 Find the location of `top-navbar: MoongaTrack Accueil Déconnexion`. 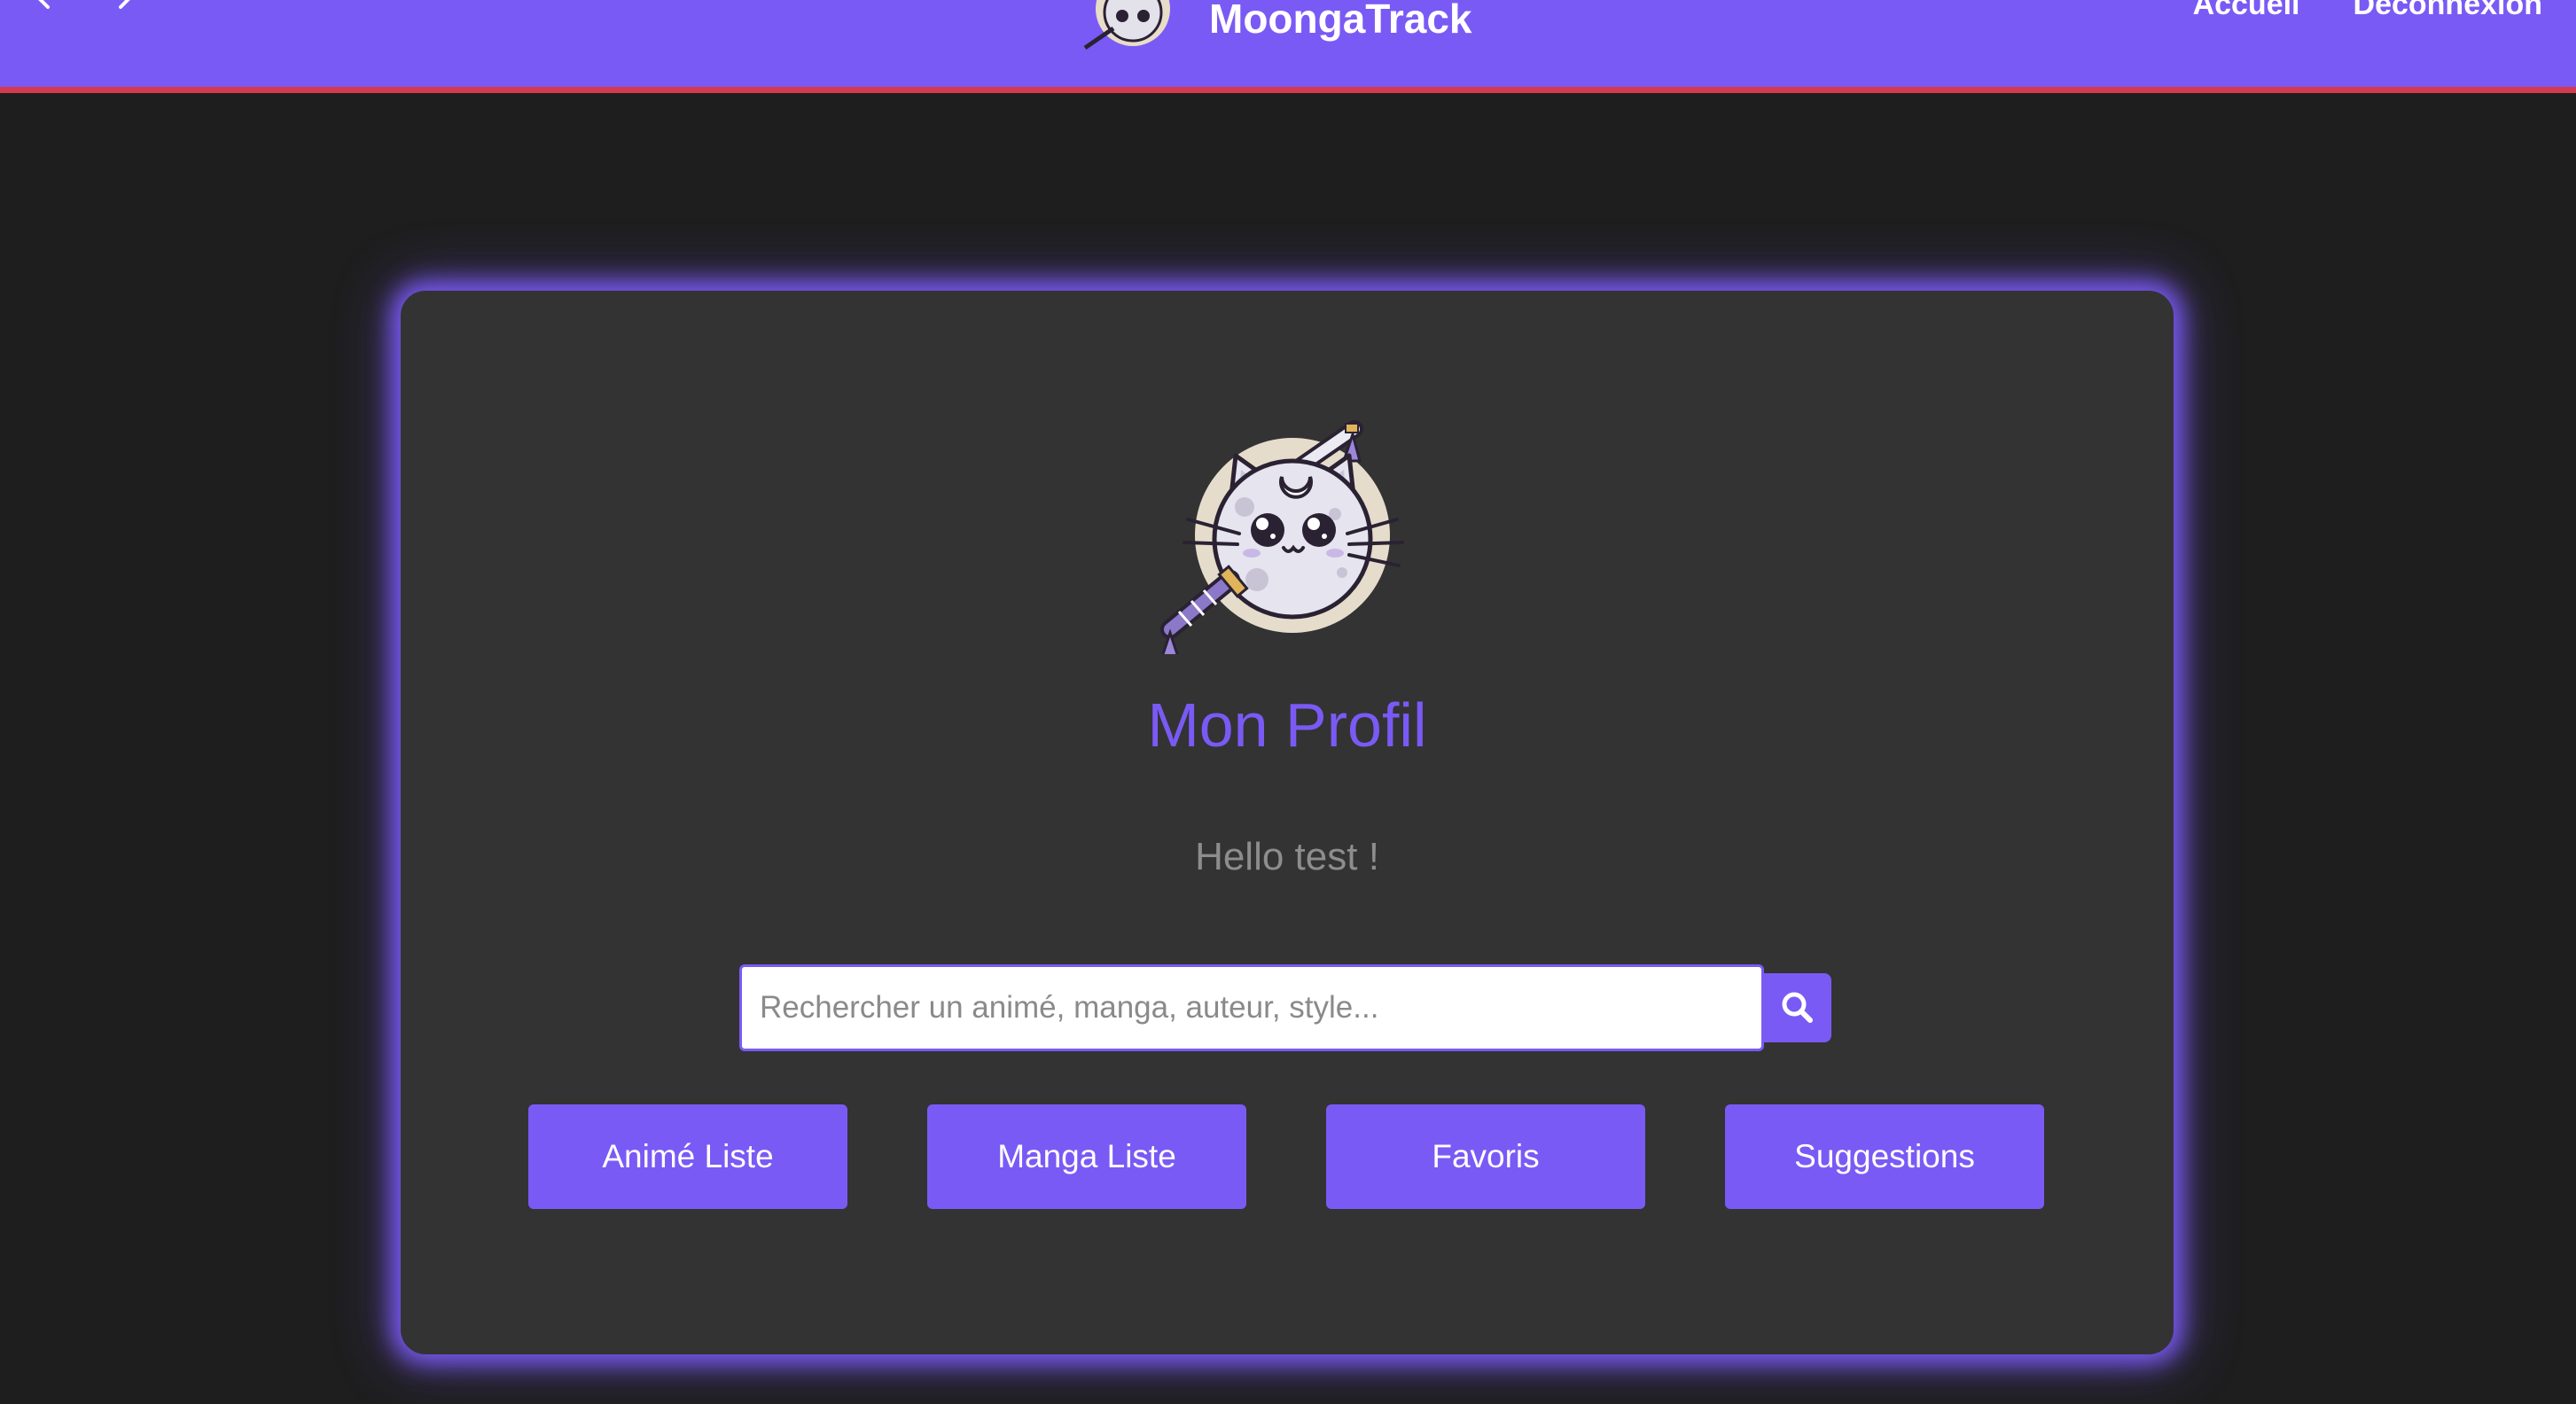

top-navbar: MoongaTrack Accueil Déconnexion is located at coordinates (1288, 46).